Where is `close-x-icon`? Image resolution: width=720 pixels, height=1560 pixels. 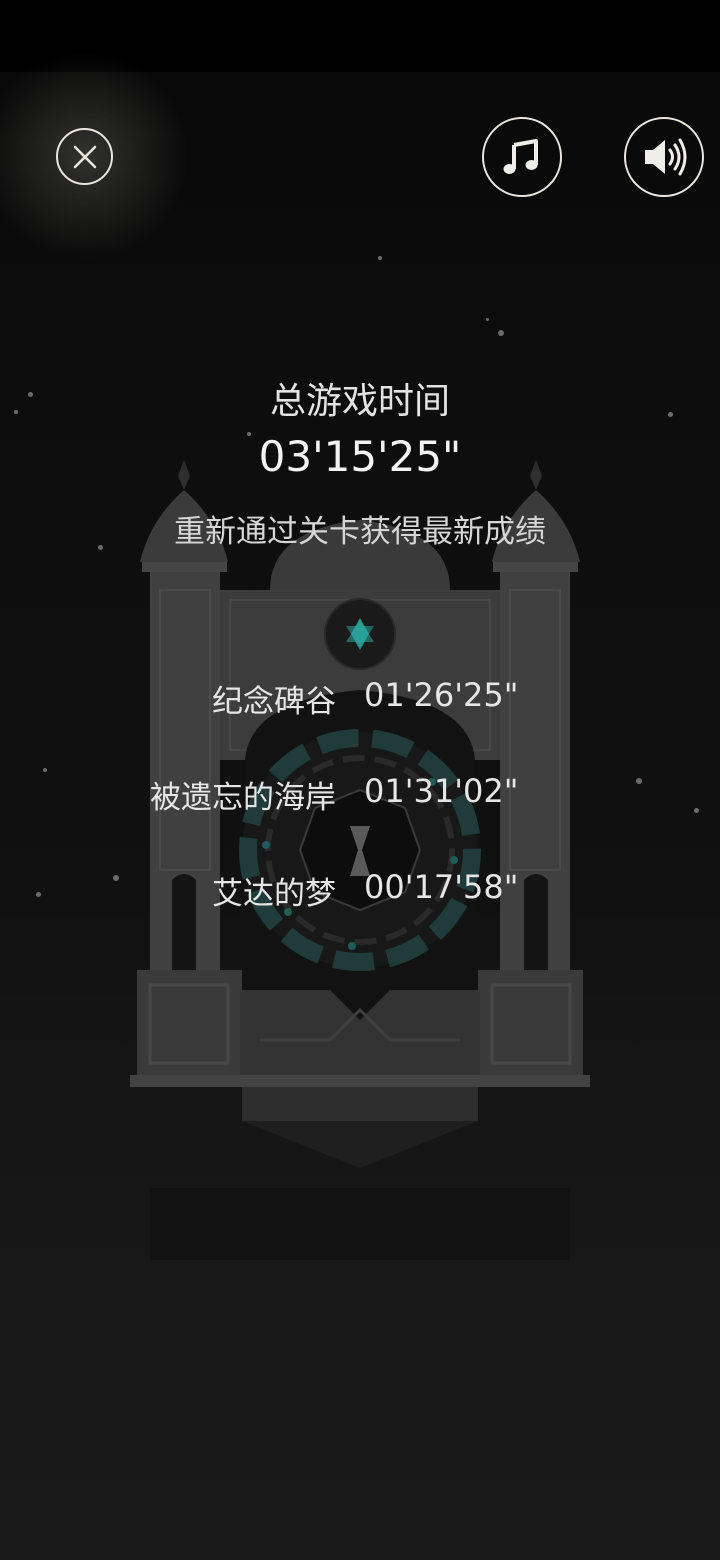 close-x-icon is located at coordinates (84, 156).